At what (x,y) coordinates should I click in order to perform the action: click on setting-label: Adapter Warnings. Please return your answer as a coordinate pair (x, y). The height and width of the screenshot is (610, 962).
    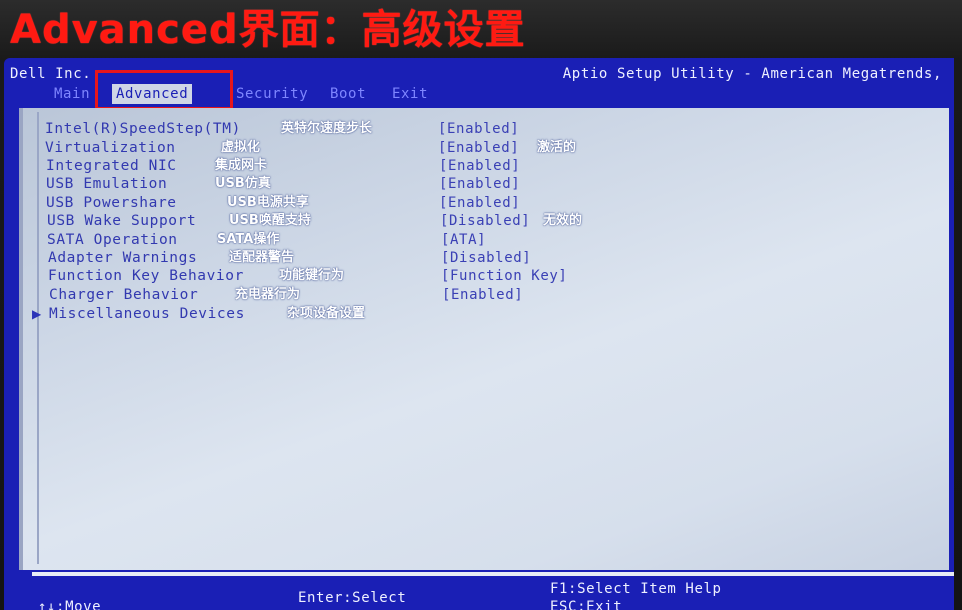
    Looking at the image, I should click on (123, 258).